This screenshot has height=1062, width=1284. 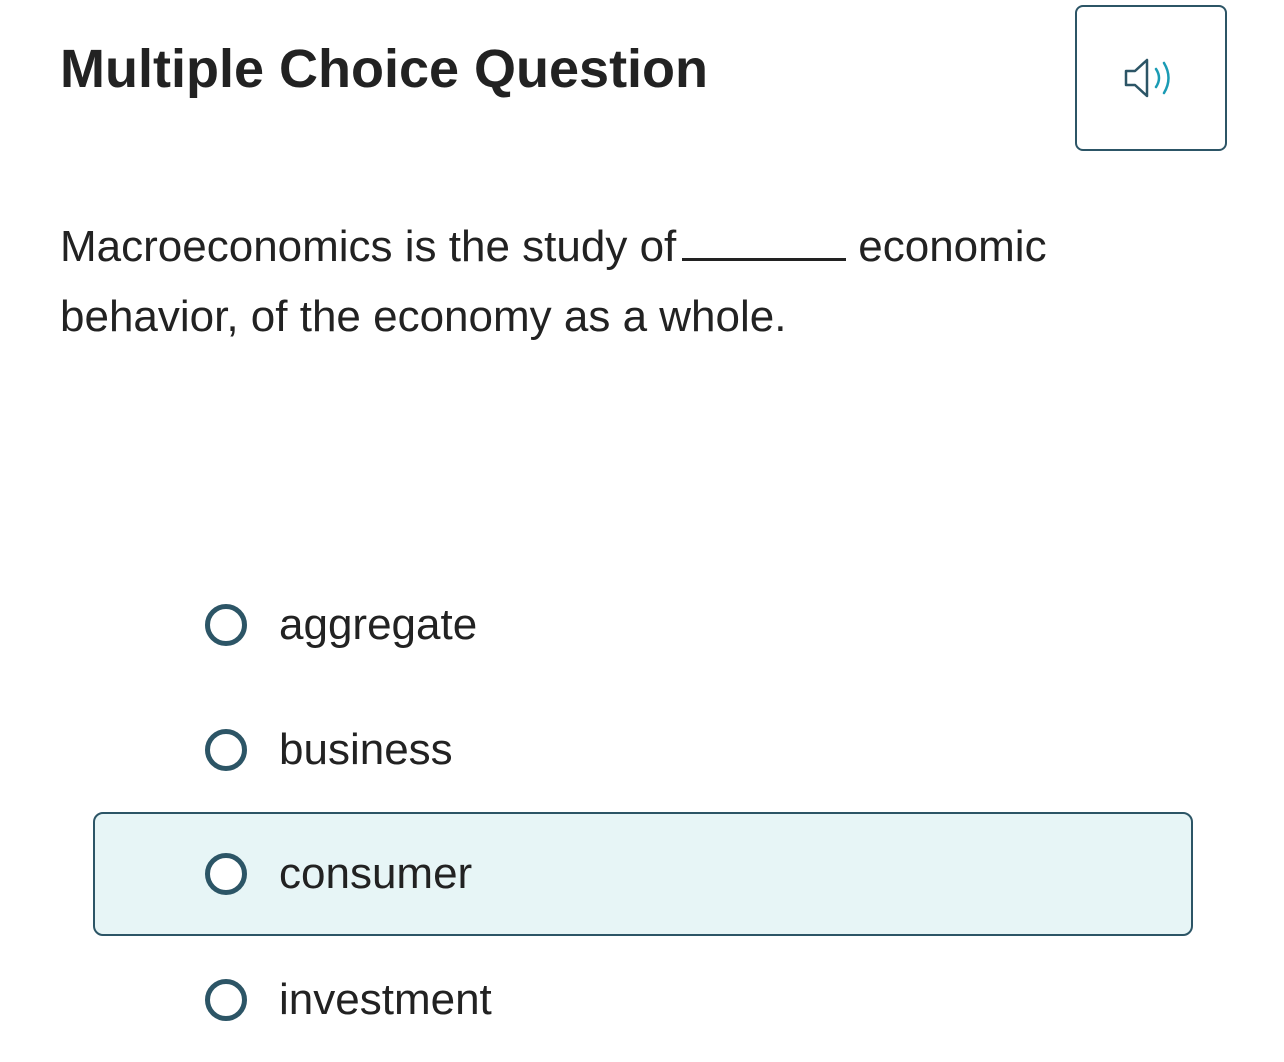 I want to click on option-label: investment, so click(x=385, y=999).